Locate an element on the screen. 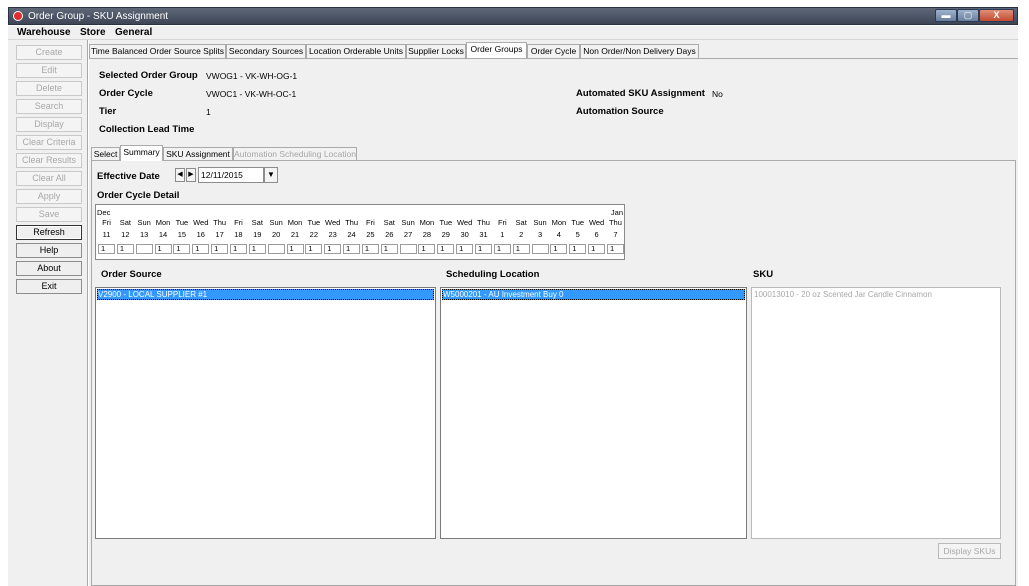 This screenshot has width=1029, height=586. prev-date-button: ◀ is located at coordinates (180, 175).